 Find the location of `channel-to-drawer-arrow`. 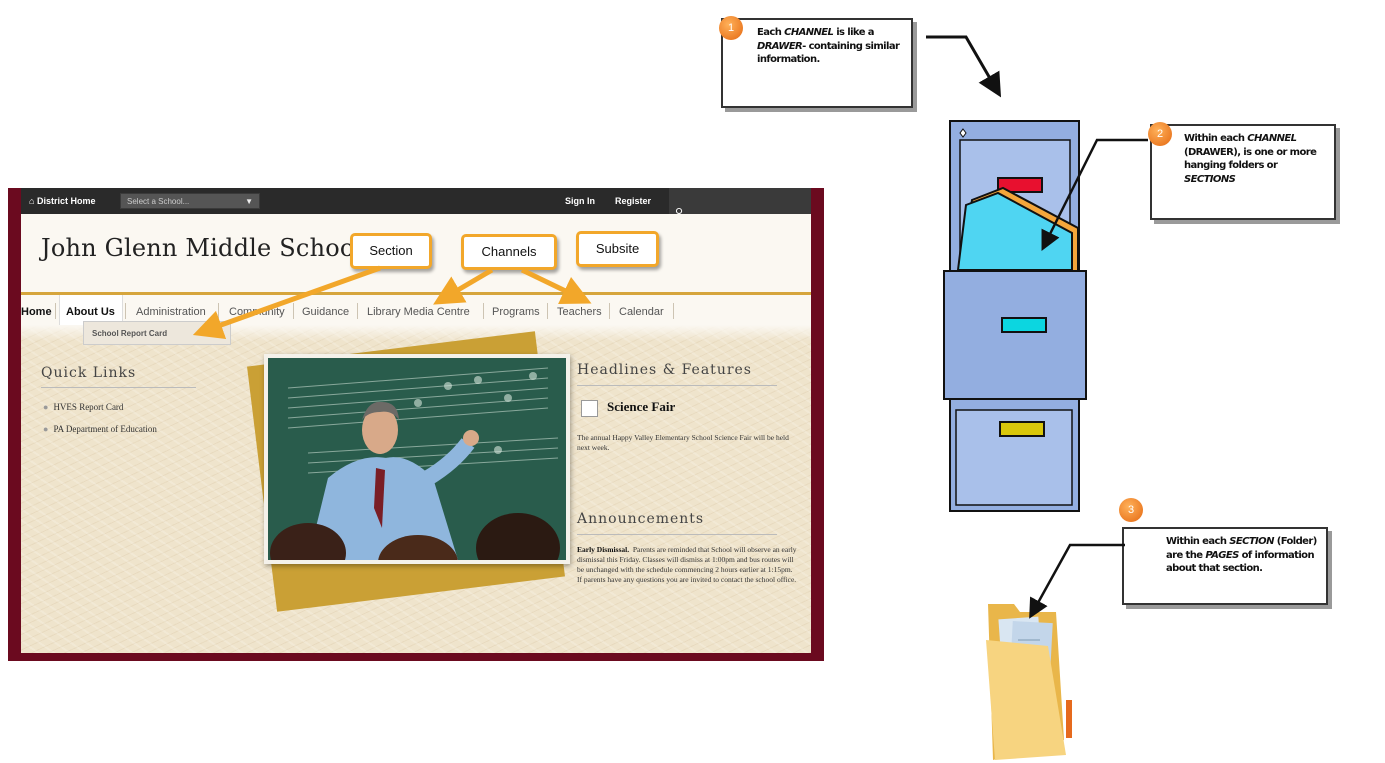

channel-to-drawer-arrow is located at coordinates (964, 66).